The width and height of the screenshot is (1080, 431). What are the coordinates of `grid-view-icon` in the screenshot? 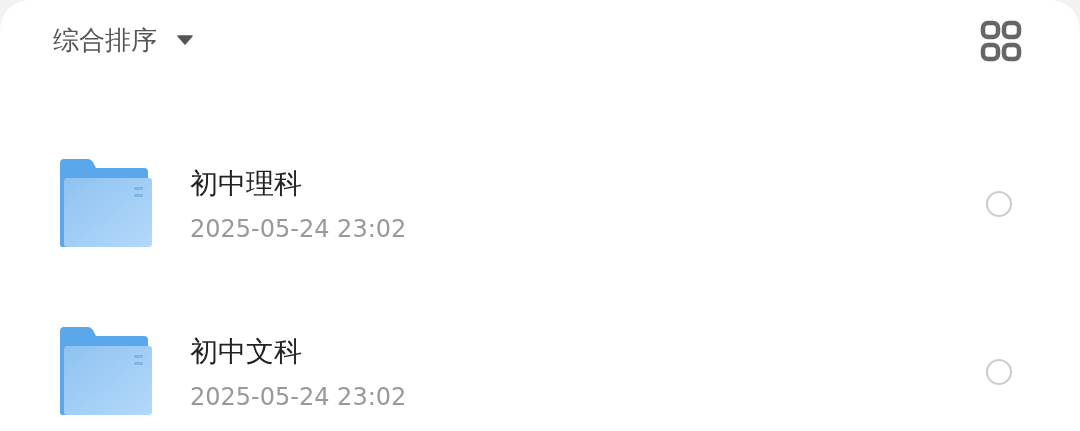 It's located at (1001, 41).